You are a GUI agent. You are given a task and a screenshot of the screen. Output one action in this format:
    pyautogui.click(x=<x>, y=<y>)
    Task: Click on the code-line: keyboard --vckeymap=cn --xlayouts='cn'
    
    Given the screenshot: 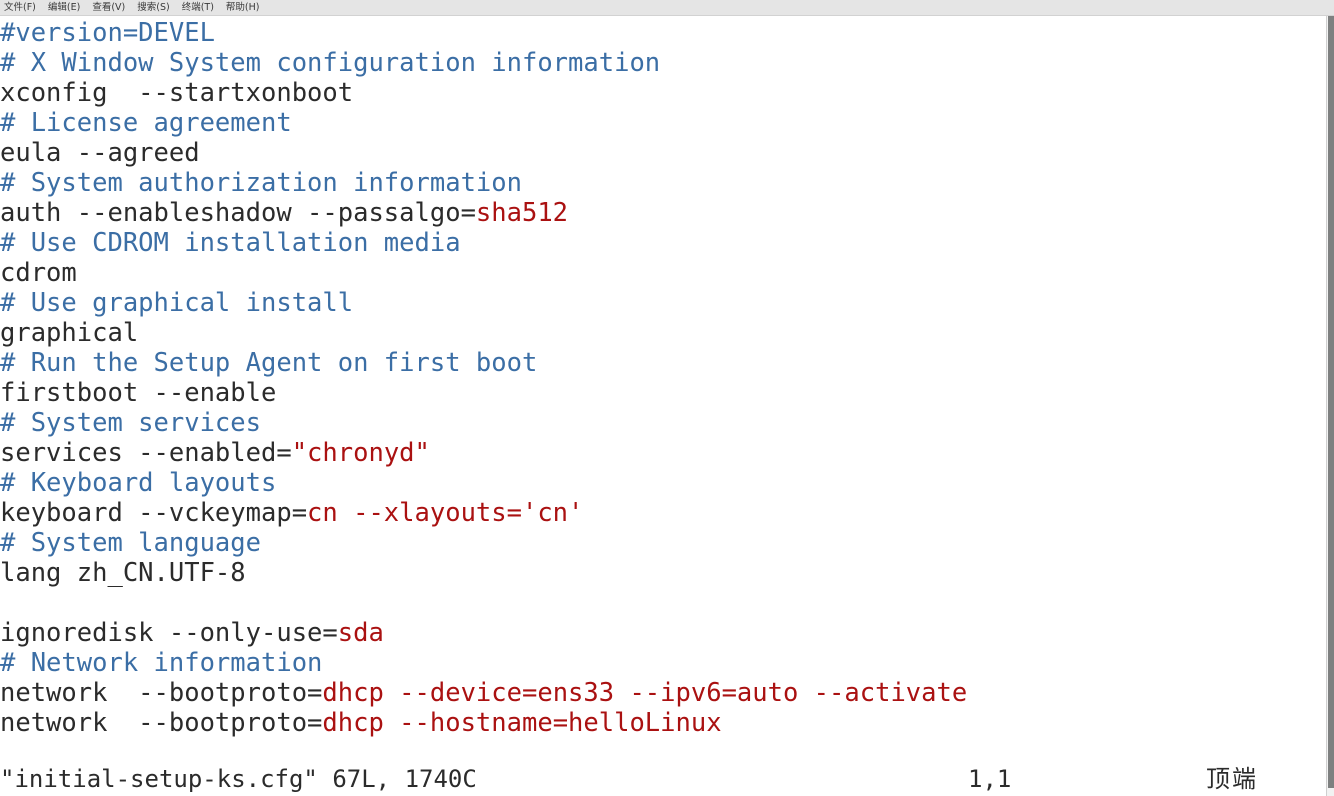 What is the action you would take?
    pyautogui.click(x=663, y=513)
    